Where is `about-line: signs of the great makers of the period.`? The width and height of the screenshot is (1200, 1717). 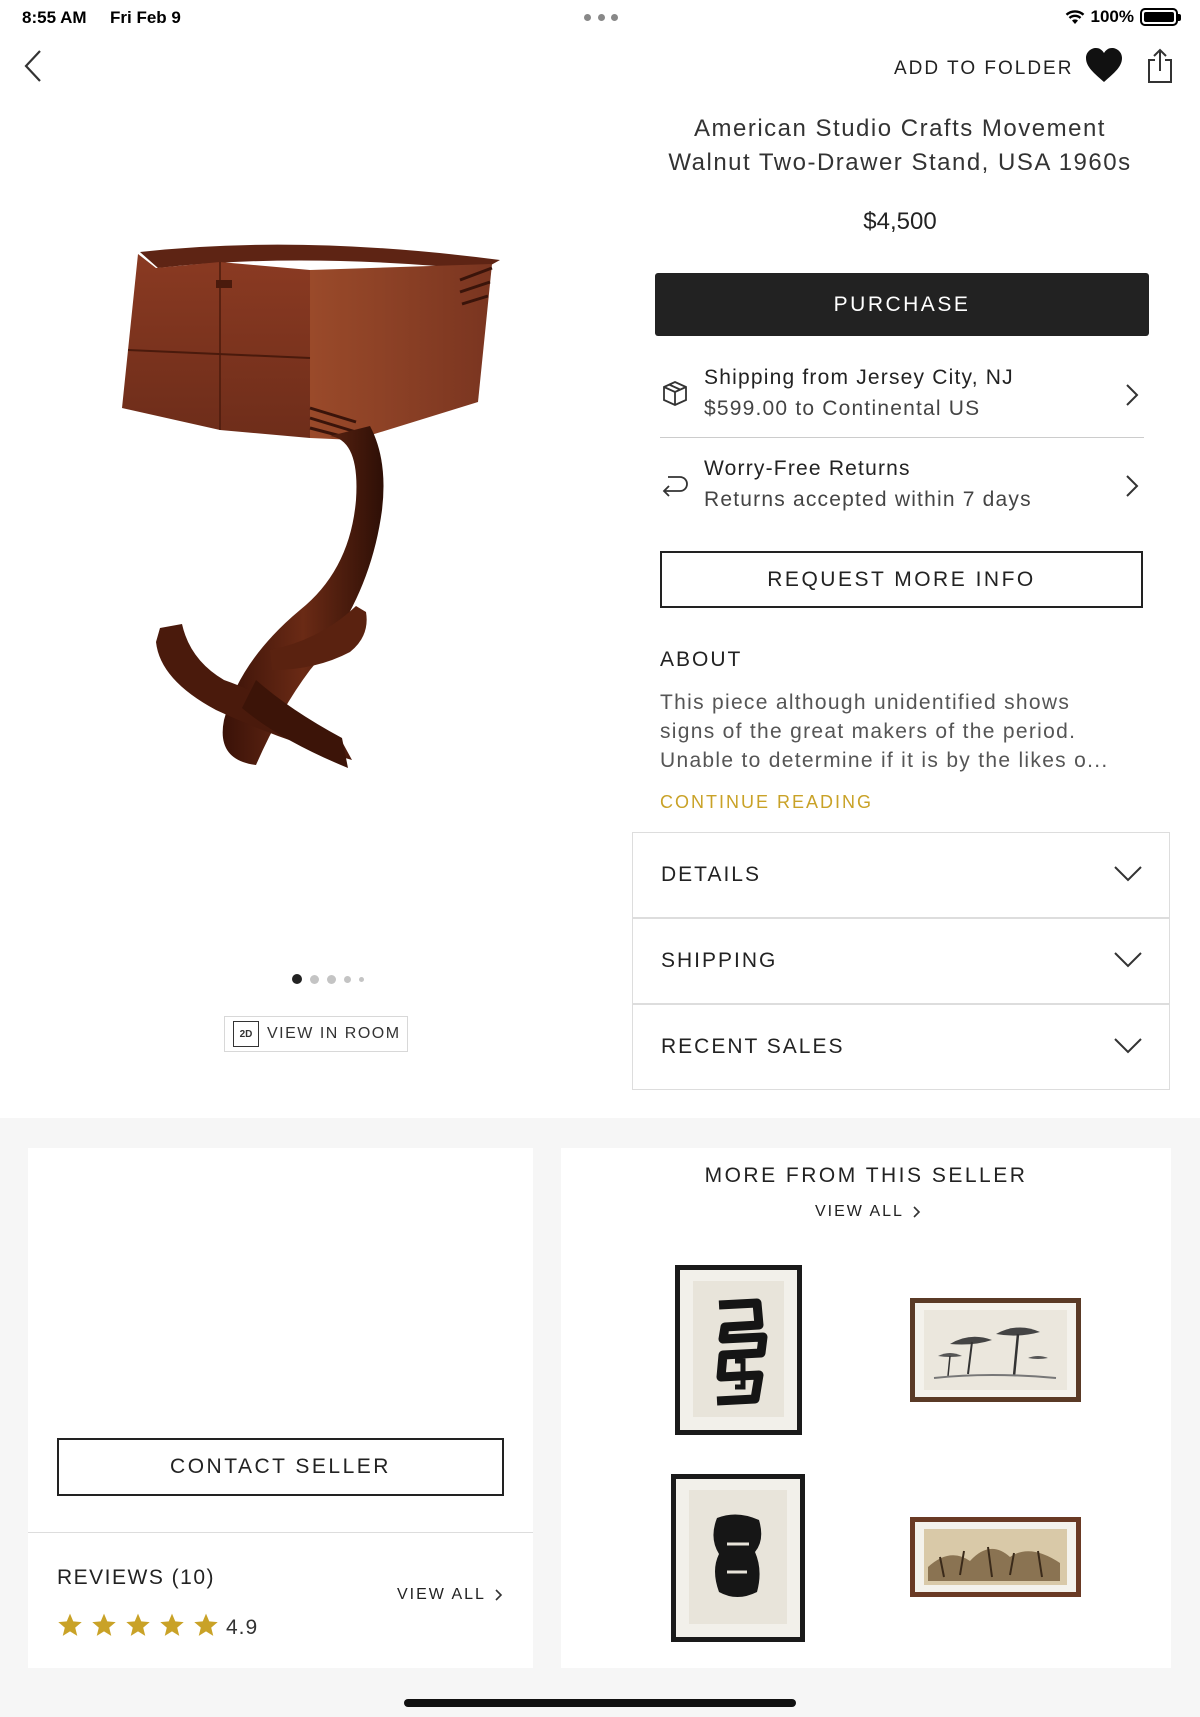 about-line: signs of the great makers of the period. is located at coordinates (868, 731).